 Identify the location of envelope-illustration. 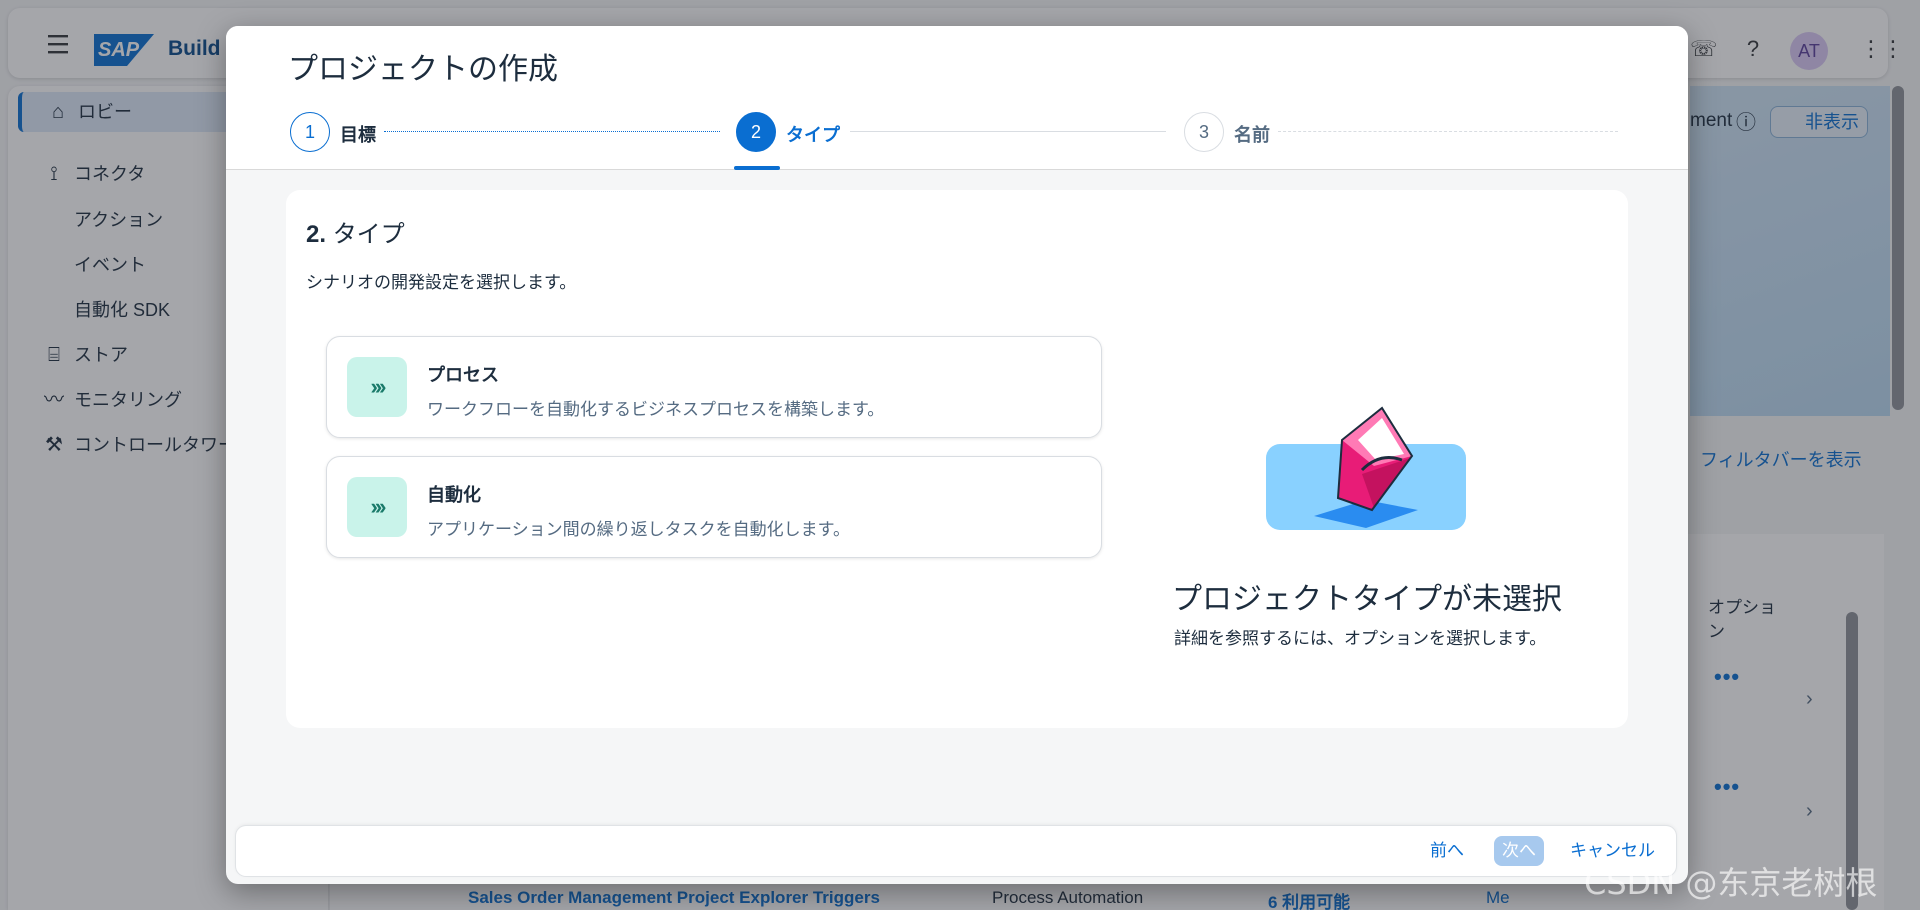
(1367, 474).